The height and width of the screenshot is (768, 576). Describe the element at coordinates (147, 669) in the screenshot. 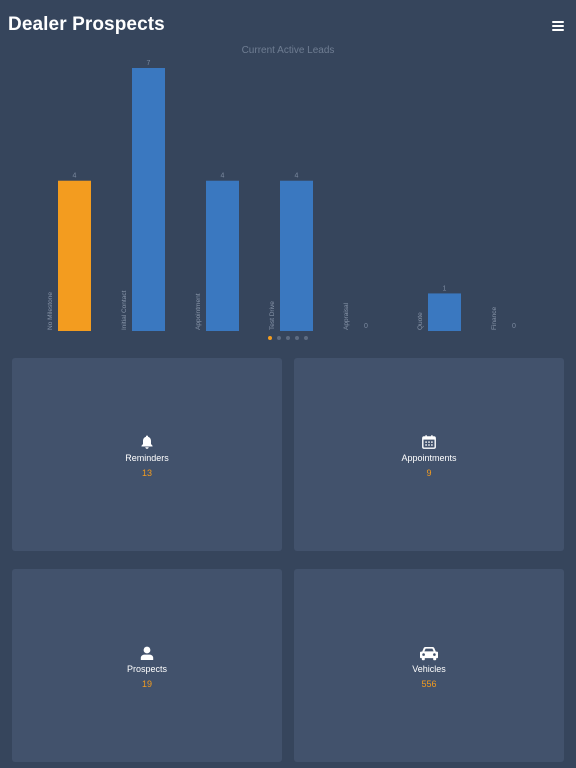

I see `tile-label: Prospects` at that location.